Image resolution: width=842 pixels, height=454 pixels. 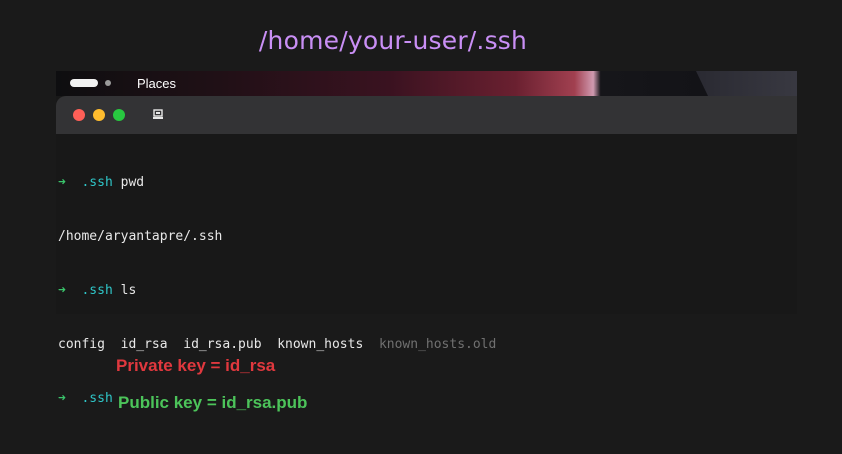 What do you see at coordinates (140, 236) in the screenshot?
I see `output-text: /home/aryantapre/.ssh` at bounding box center [140, 236].